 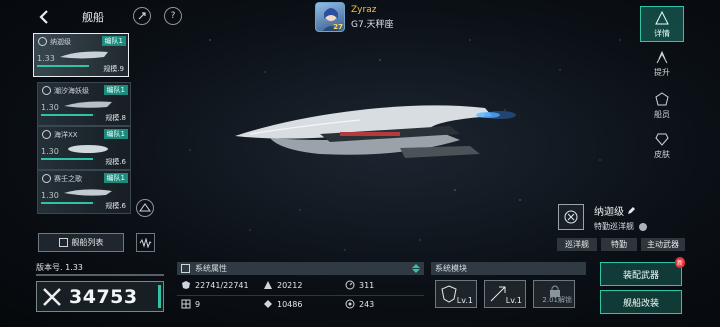 I want to click on tab-label: 详情, so click(x=662, y=33).